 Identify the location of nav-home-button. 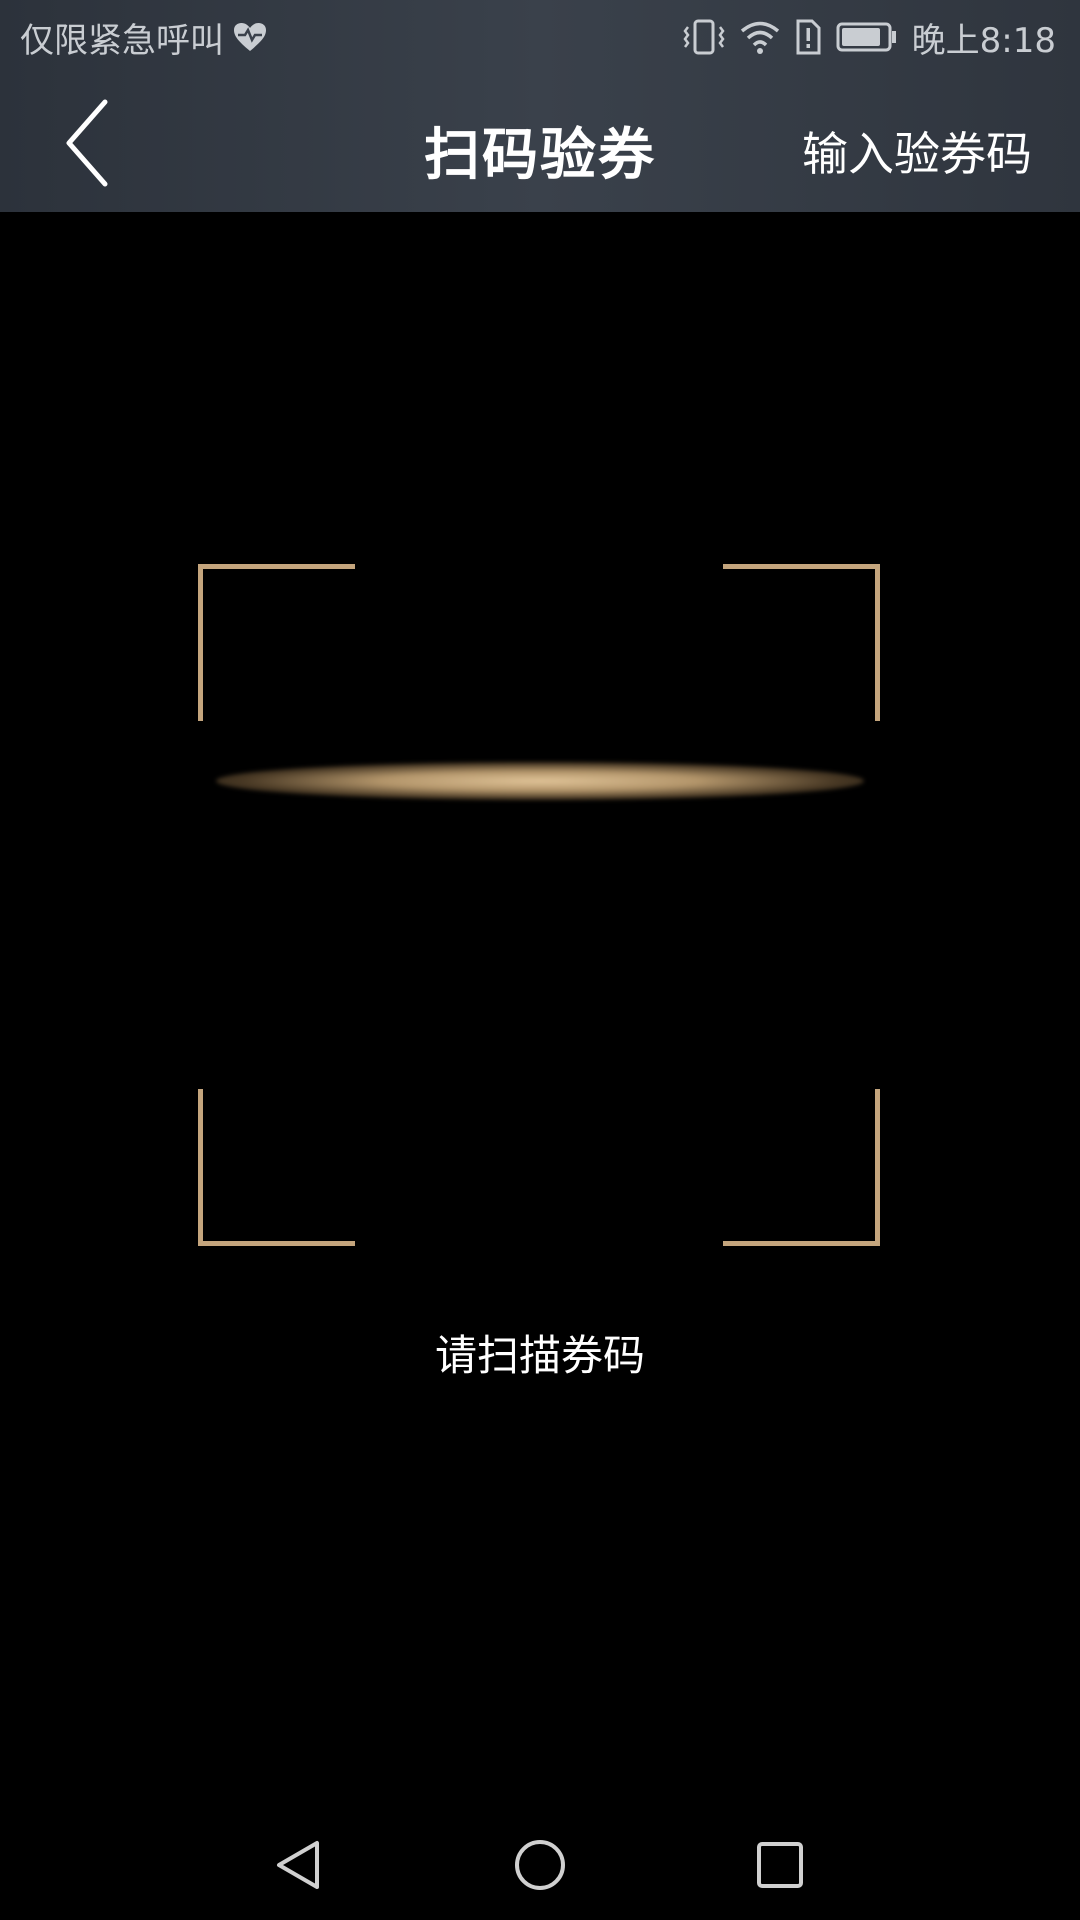
(540, 1865).